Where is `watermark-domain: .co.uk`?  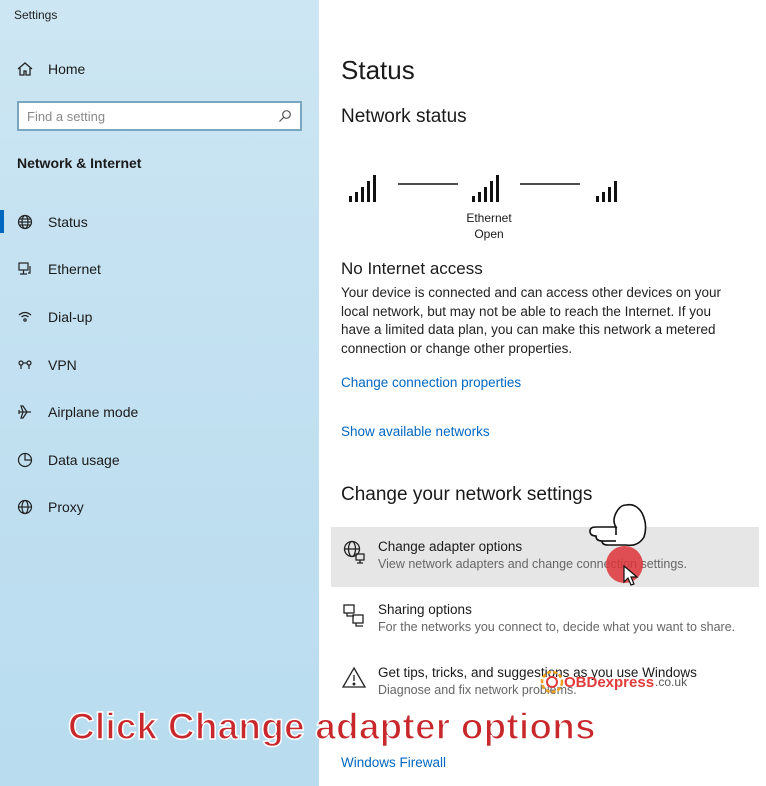
watermark-domain: .co.uk is located at coordinates (671, 682).